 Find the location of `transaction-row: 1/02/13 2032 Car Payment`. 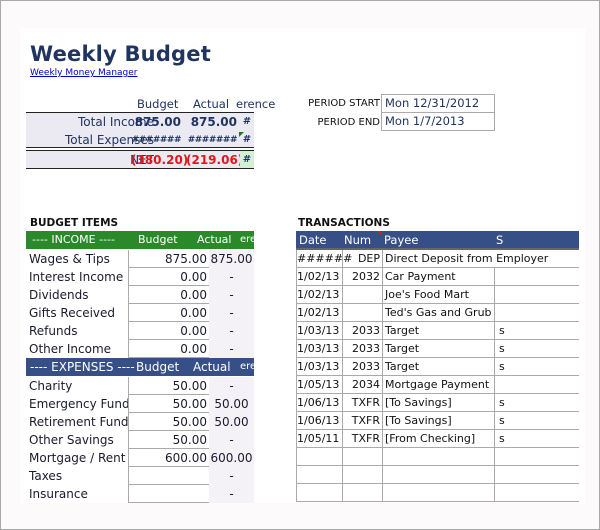

transaction-row: 1/02/13 2032 Car Payment is located at coordinates (437, 277).